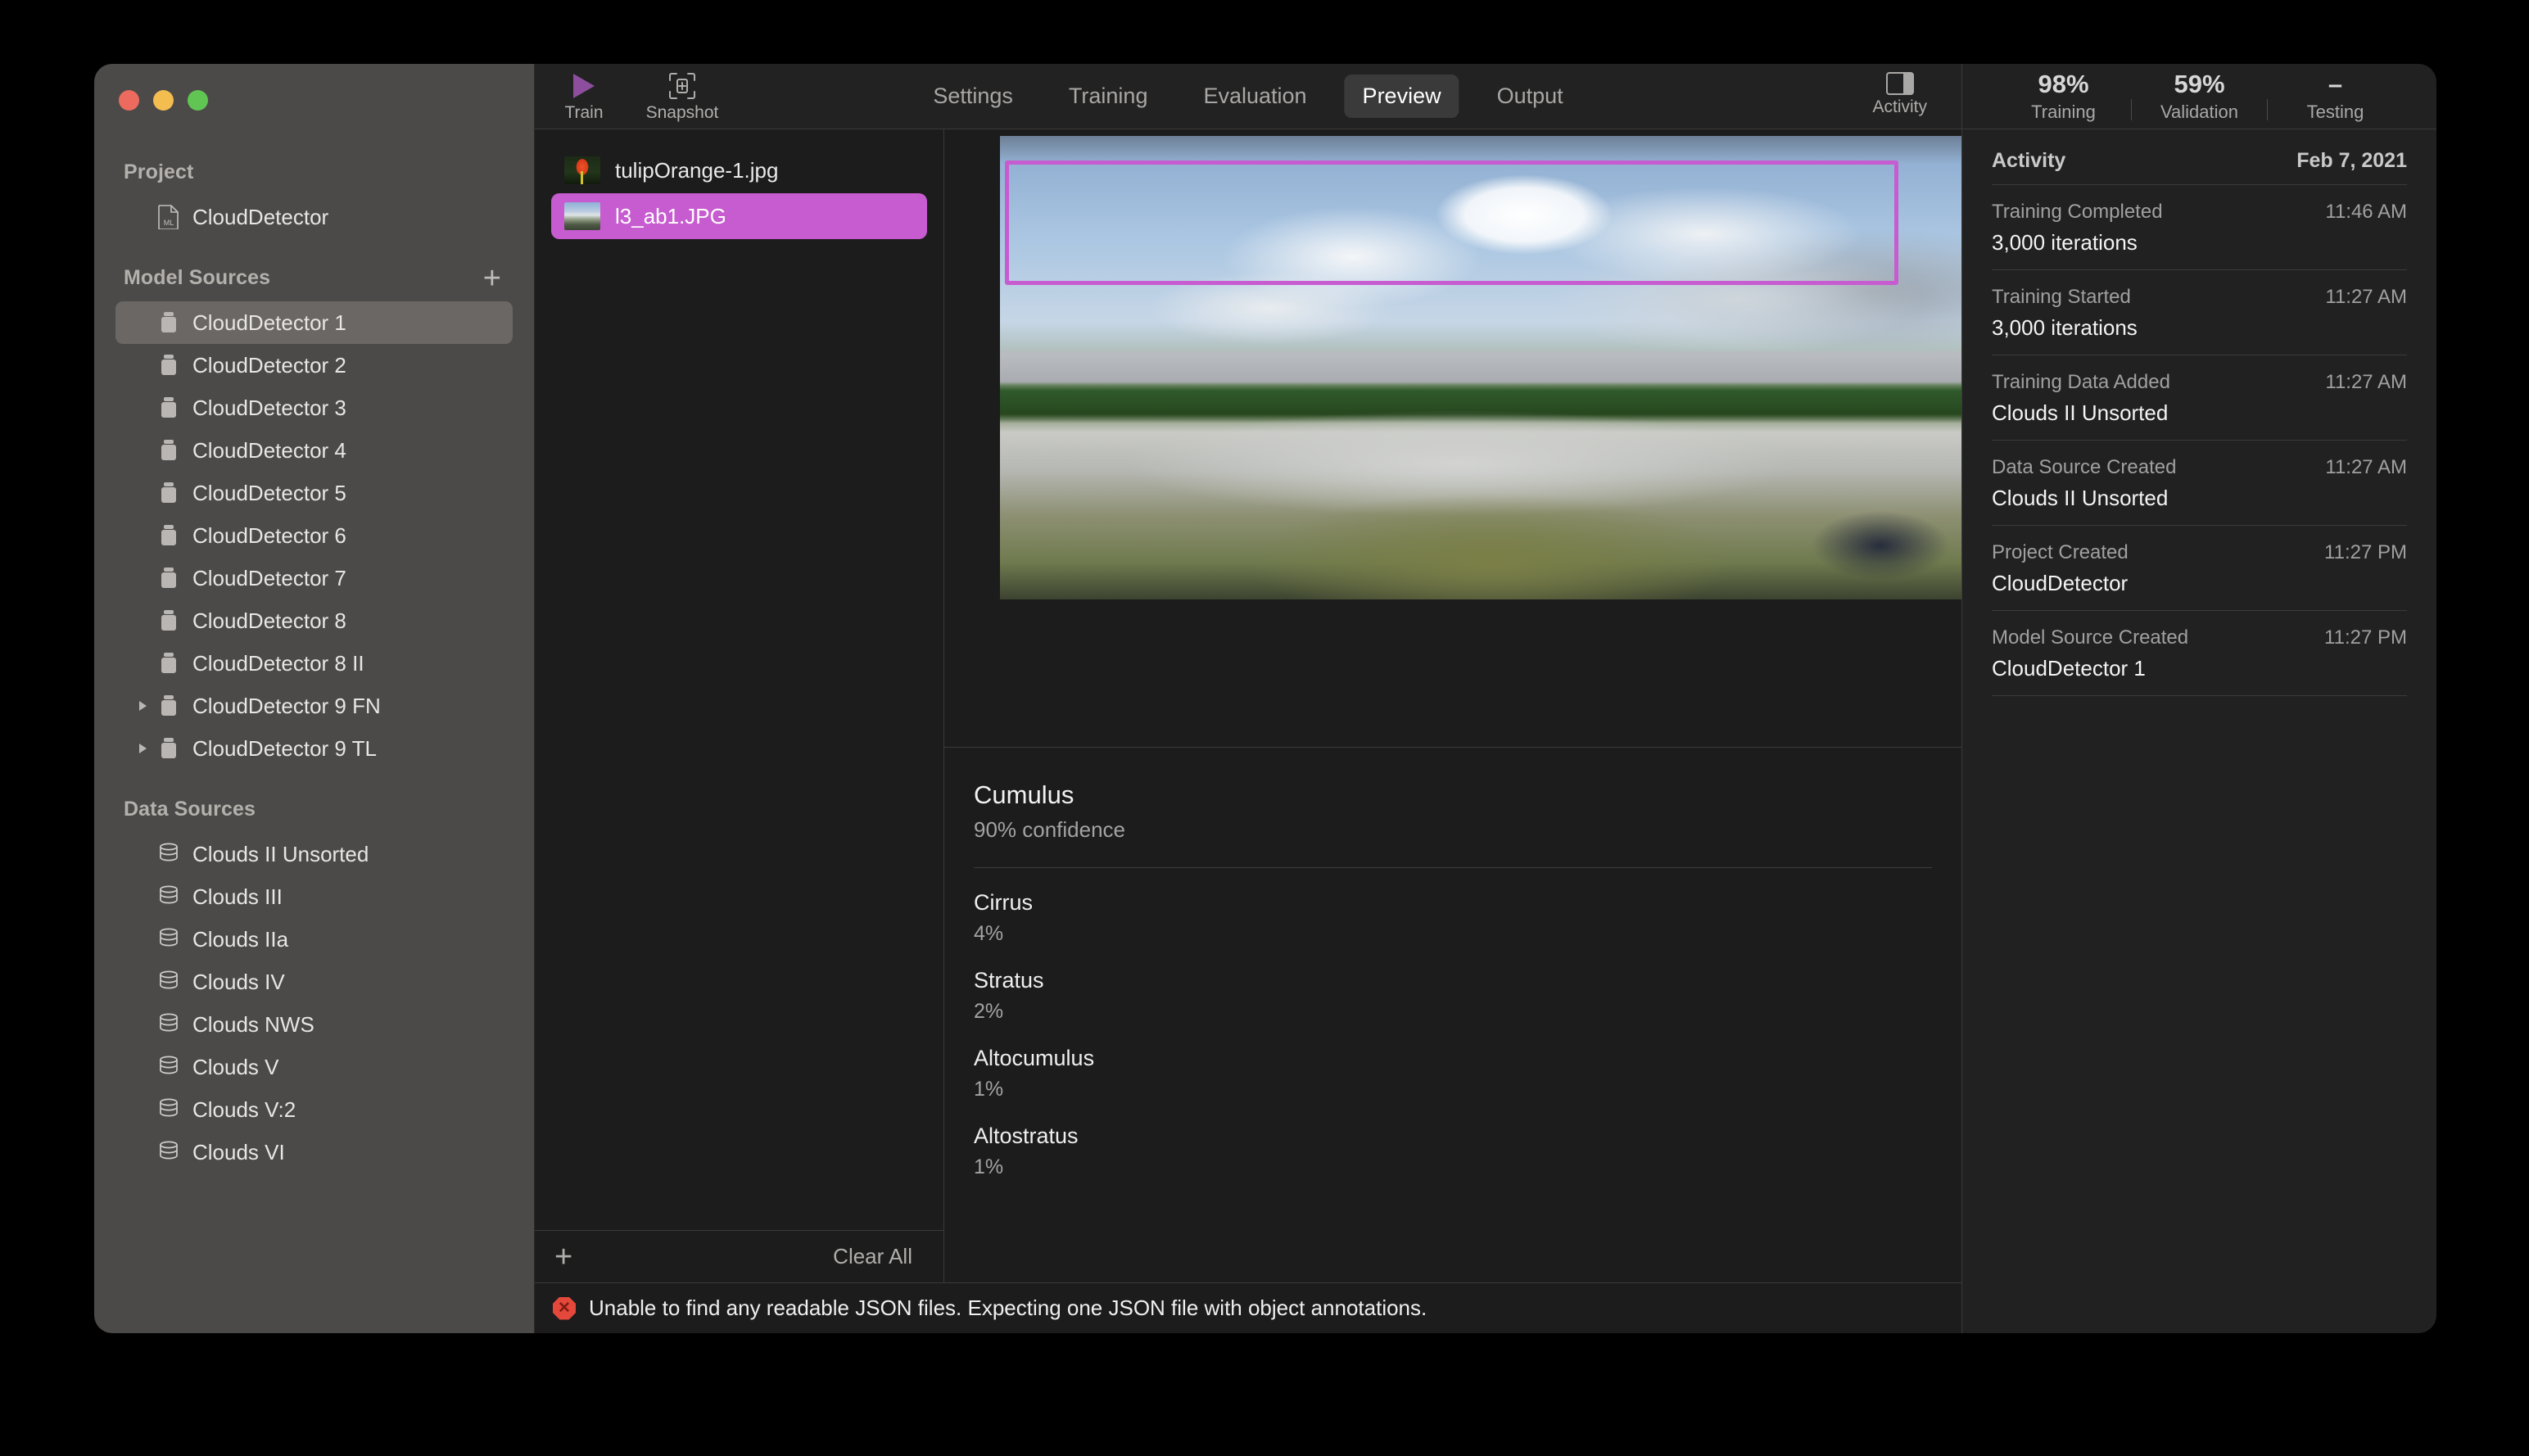 The width and height of the screenshot is (2529, 1456). What do you see at coordinates (159, 172) in the screenshot?
I see `project-section-label: Project` at bounding box center [159, 172].